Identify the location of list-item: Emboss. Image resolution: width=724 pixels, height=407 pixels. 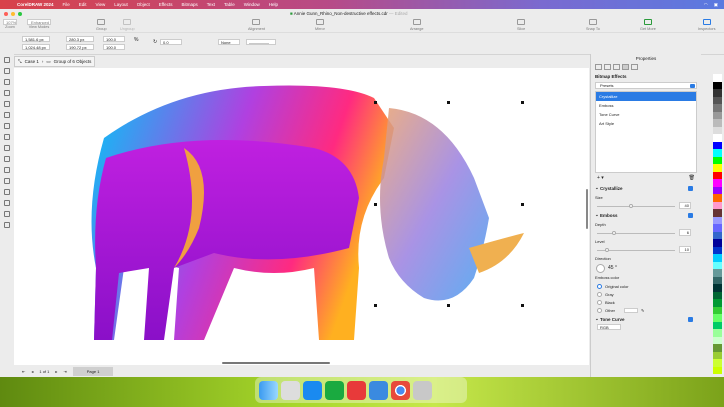
(646, 105).